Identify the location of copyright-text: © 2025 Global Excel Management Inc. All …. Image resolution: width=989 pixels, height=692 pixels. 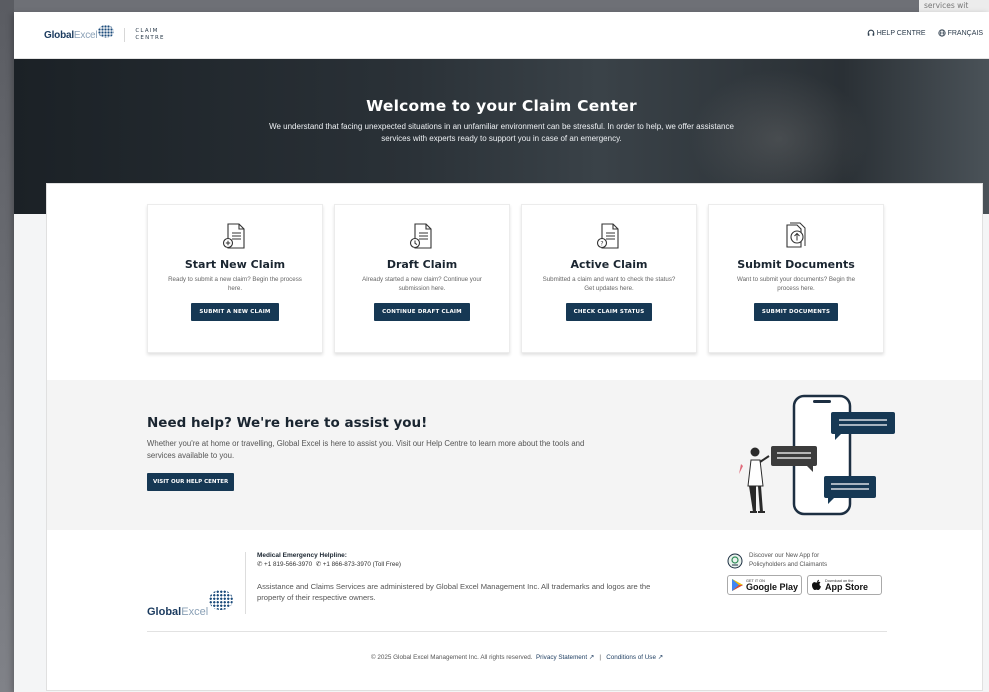
(452, 657).